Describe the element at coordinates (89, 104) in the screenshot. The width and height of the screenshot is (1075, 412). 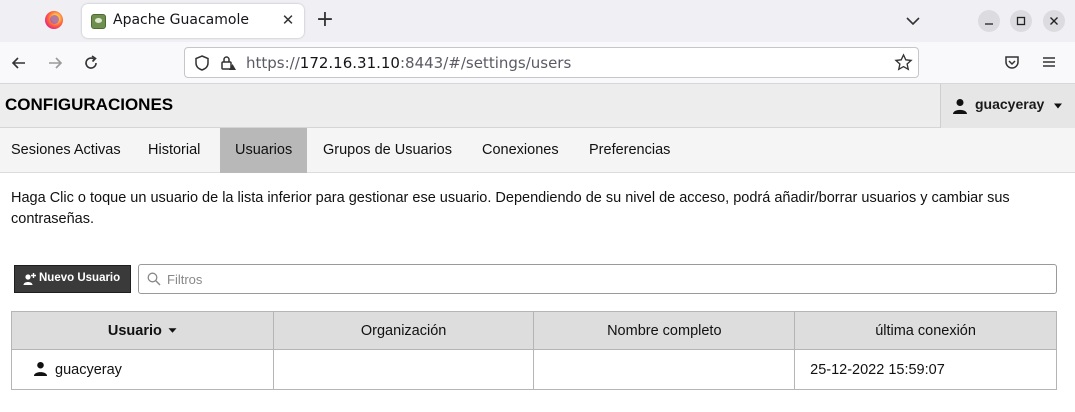
I see `page-title: CONFIGURACIONES` at that location.